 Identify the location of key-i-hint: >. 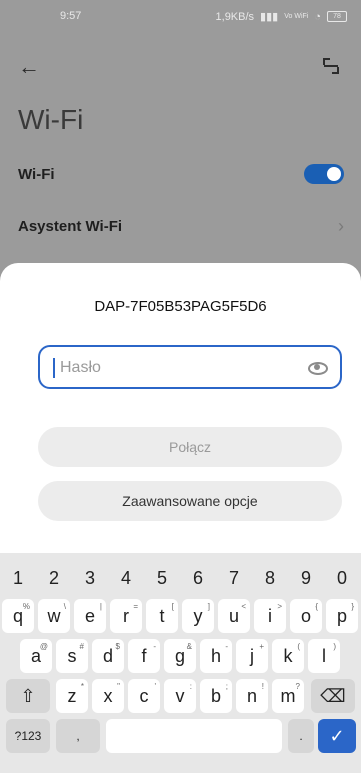
(279, 606).